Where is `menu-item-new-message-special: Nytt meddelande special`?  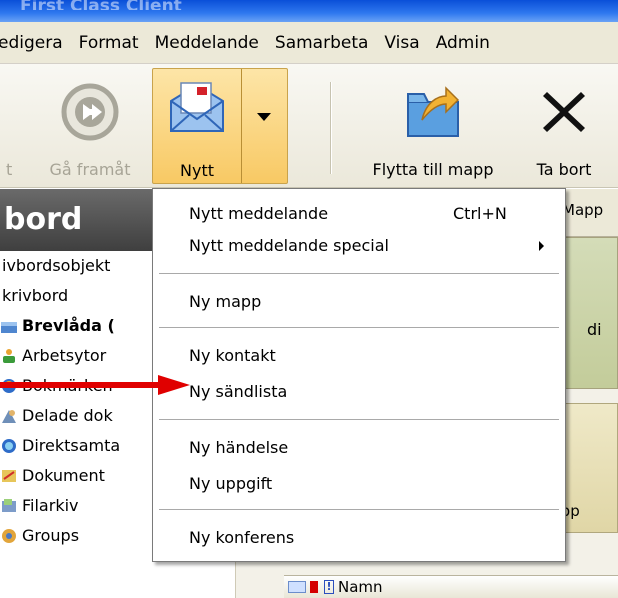
menu-item-new-message-special: Nytt meddelande special is located at coordinates (359, 246).